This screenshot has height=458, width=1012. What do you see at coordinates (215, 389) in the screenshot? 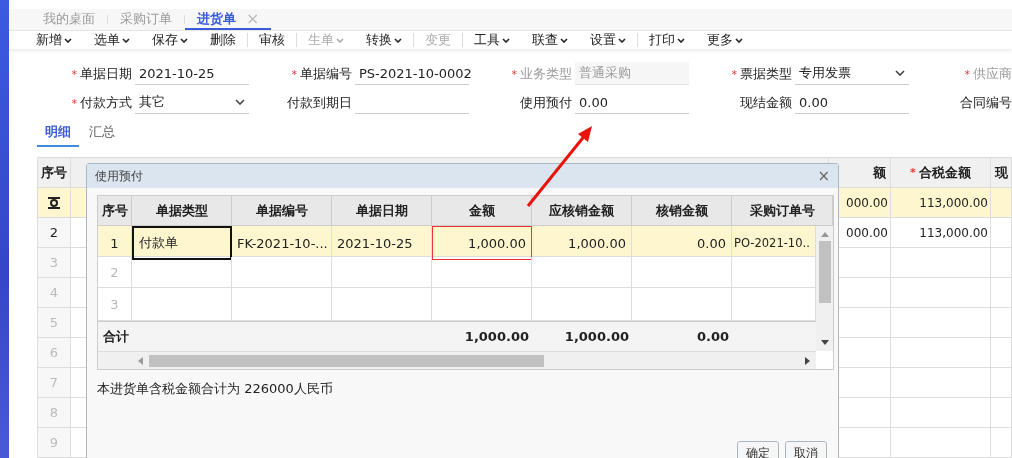
I see `summary-note: 本进货单含税金额合计为 226000人民币` at bounding box center [215, 389].